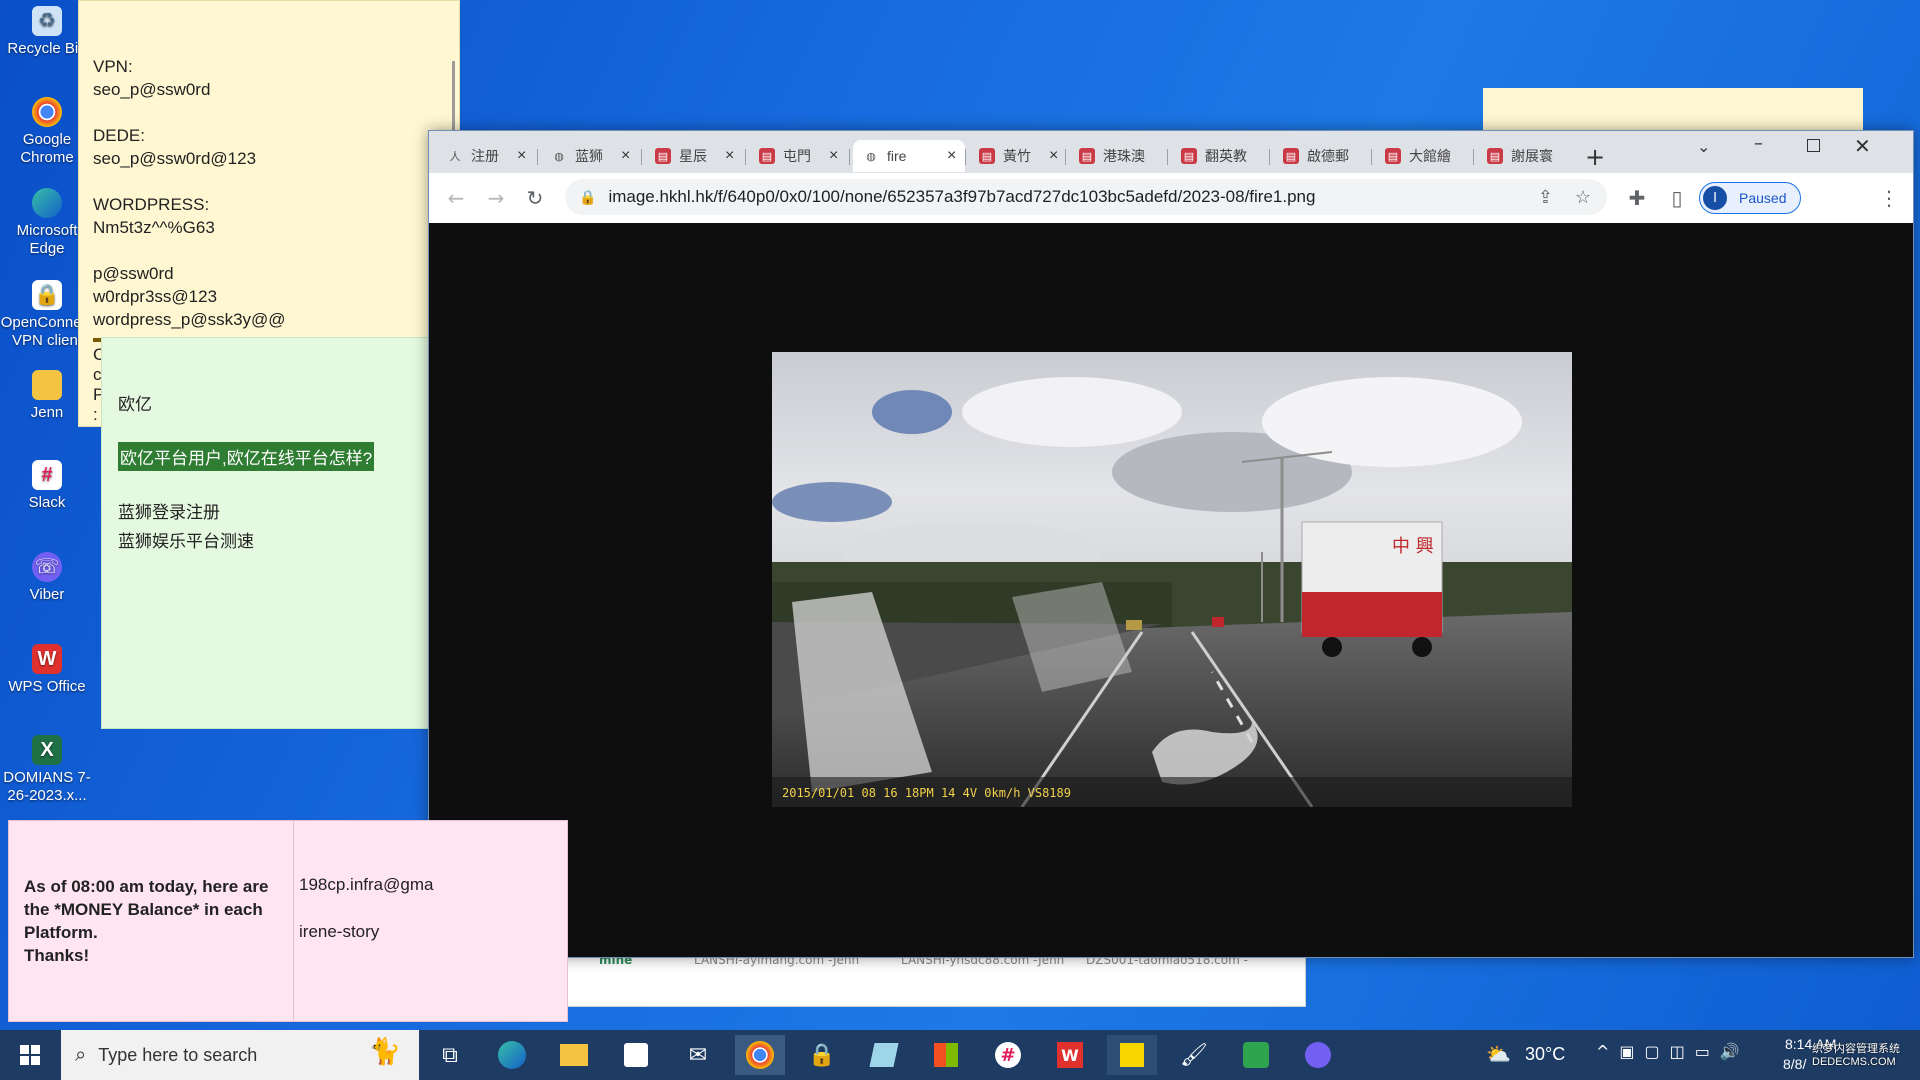 Image resolution: width=1920 pixels, height=1080 pixels. I want to click on mail-icon: ✉, so click(698, 1055).